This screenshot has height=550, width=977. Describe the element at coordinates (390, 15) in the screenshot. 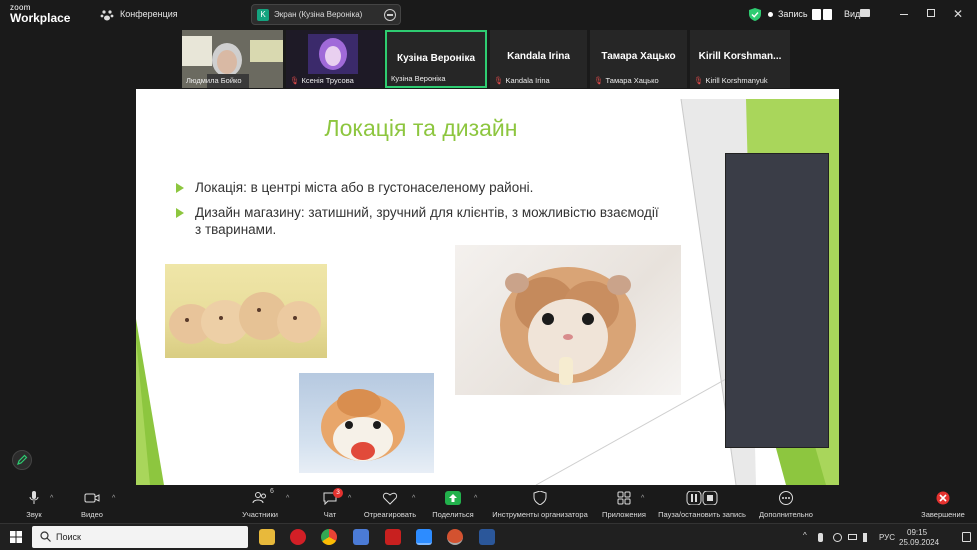

I see `minimize-share-icon` at that location.